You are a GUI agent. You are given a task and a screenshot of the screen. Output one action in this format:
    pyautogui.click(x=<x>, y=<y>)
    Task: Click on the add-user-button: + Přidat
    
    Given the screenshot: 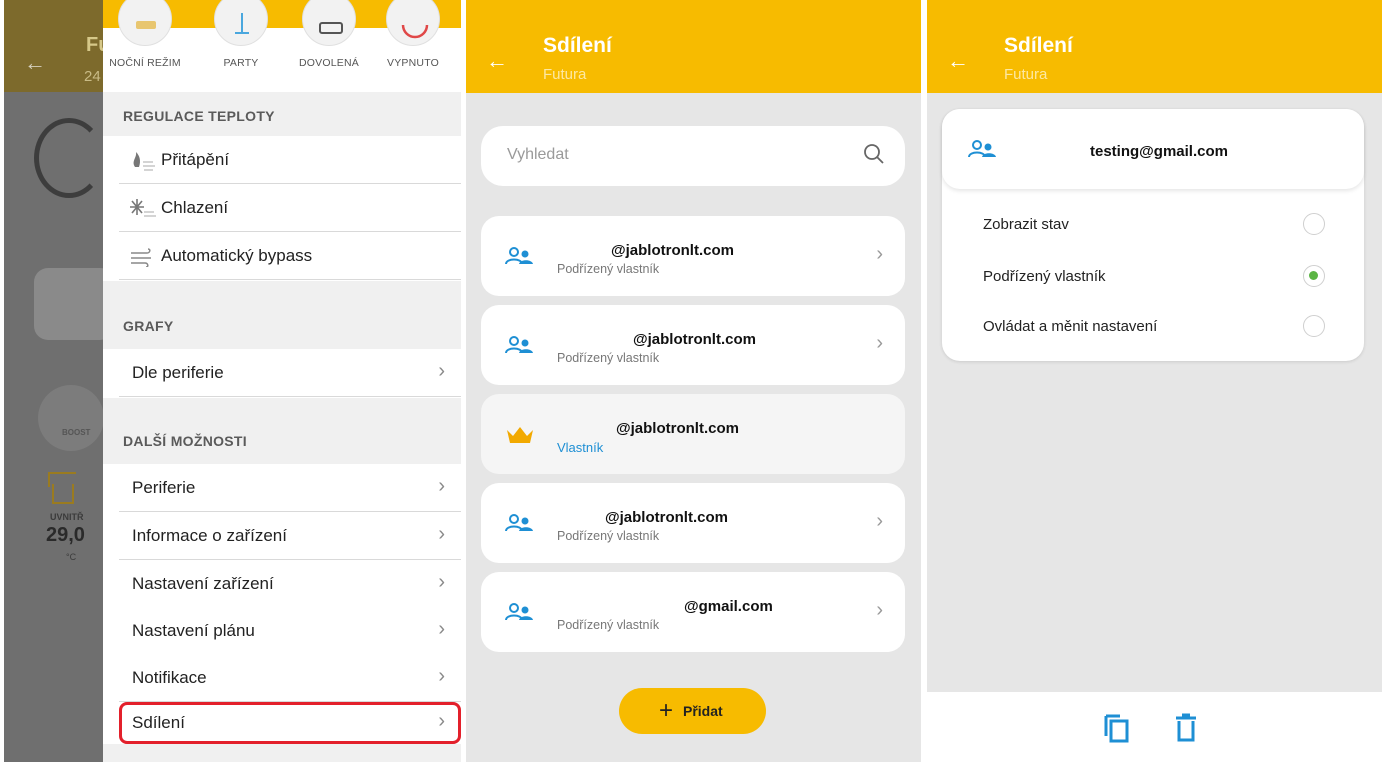 What is the action you would take?
    pyautogui.click(x=692, y=711)
    